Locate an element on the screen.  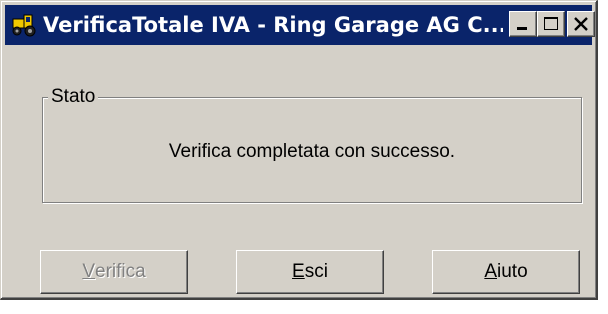
exit-button-accel: E is located at coordinates (298, 271).